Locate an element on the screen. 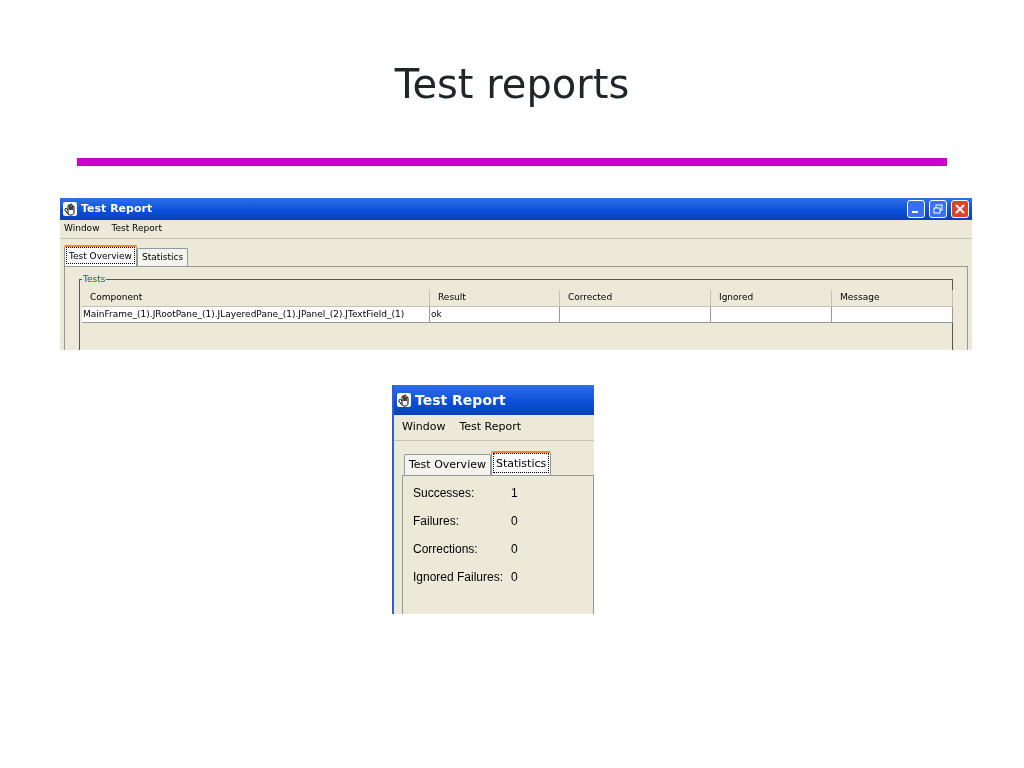 Image resolution: width=1024 pixels, height=768 pixels. column-header: Message is located at coordinates (892, 298).